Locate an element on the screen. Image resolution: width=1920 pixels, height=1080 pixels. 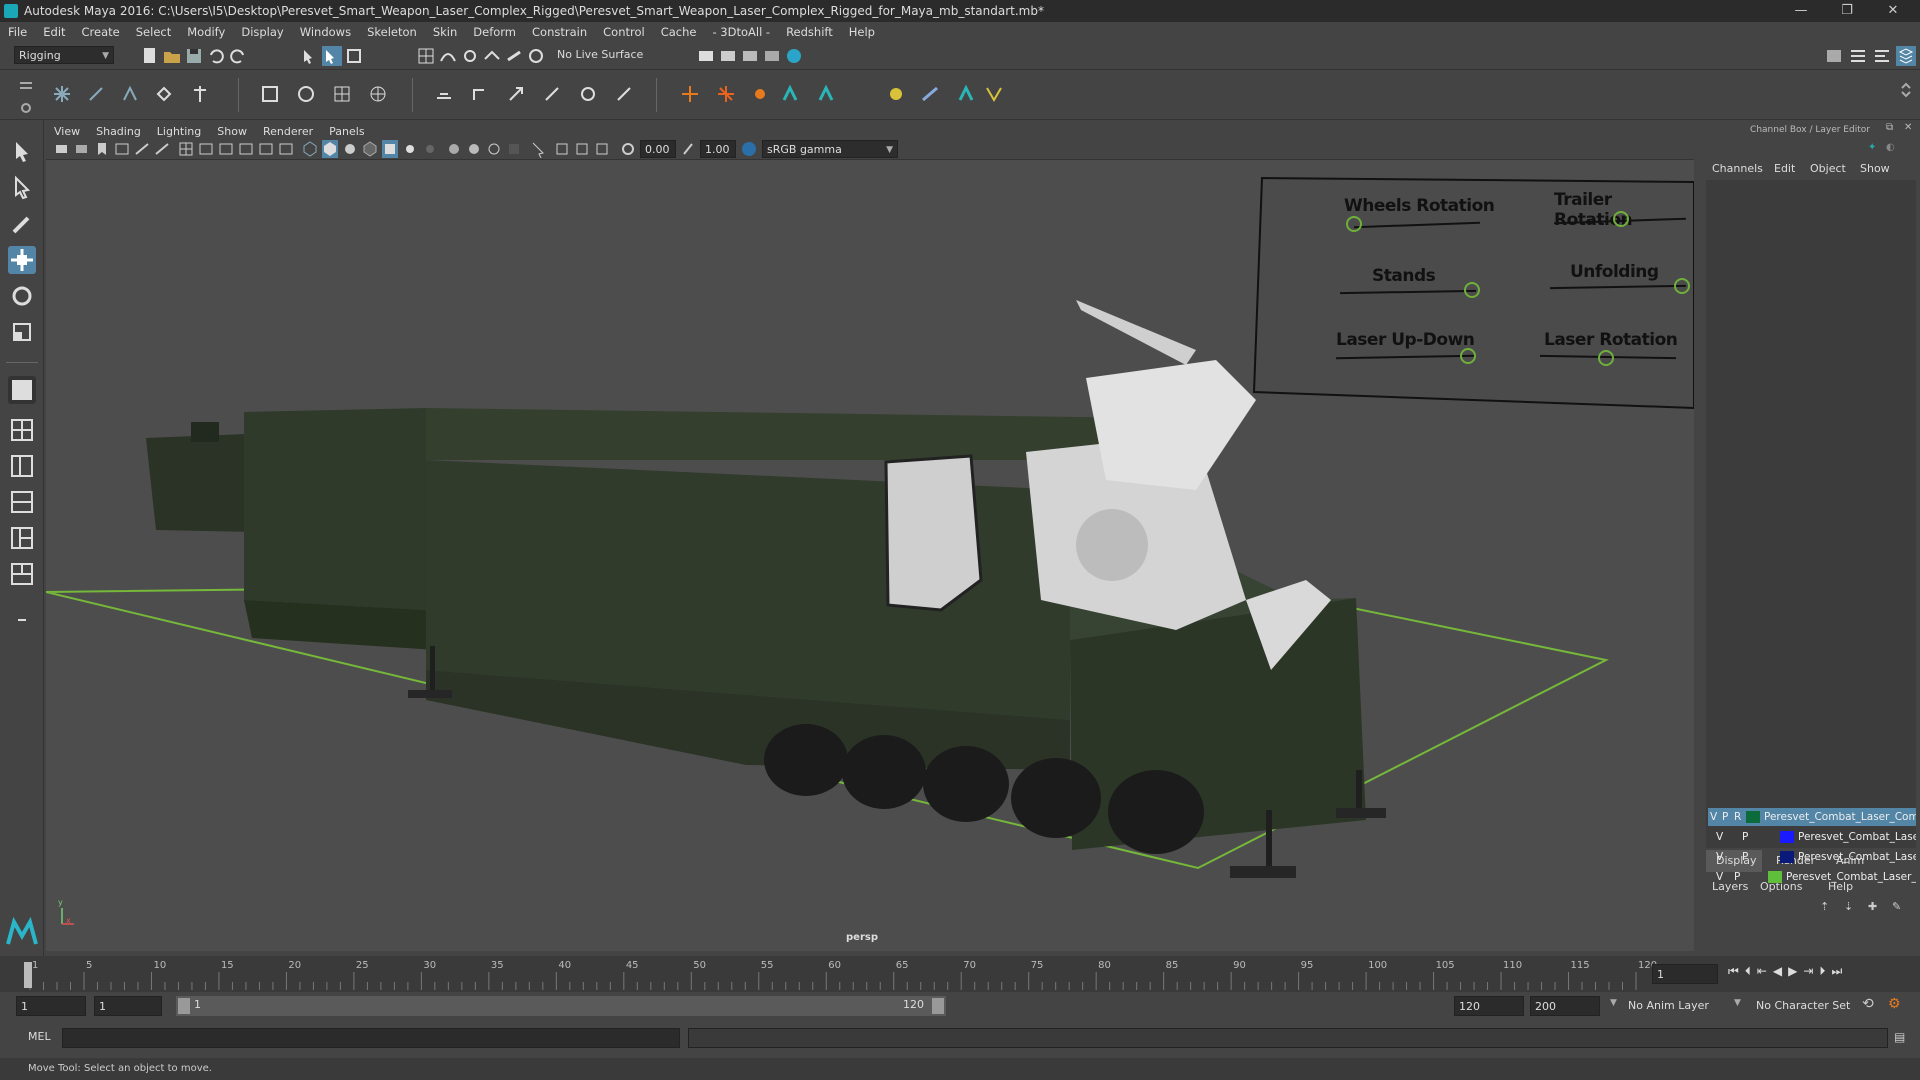
tab-object: Object is located at coordinates (1828, 168).